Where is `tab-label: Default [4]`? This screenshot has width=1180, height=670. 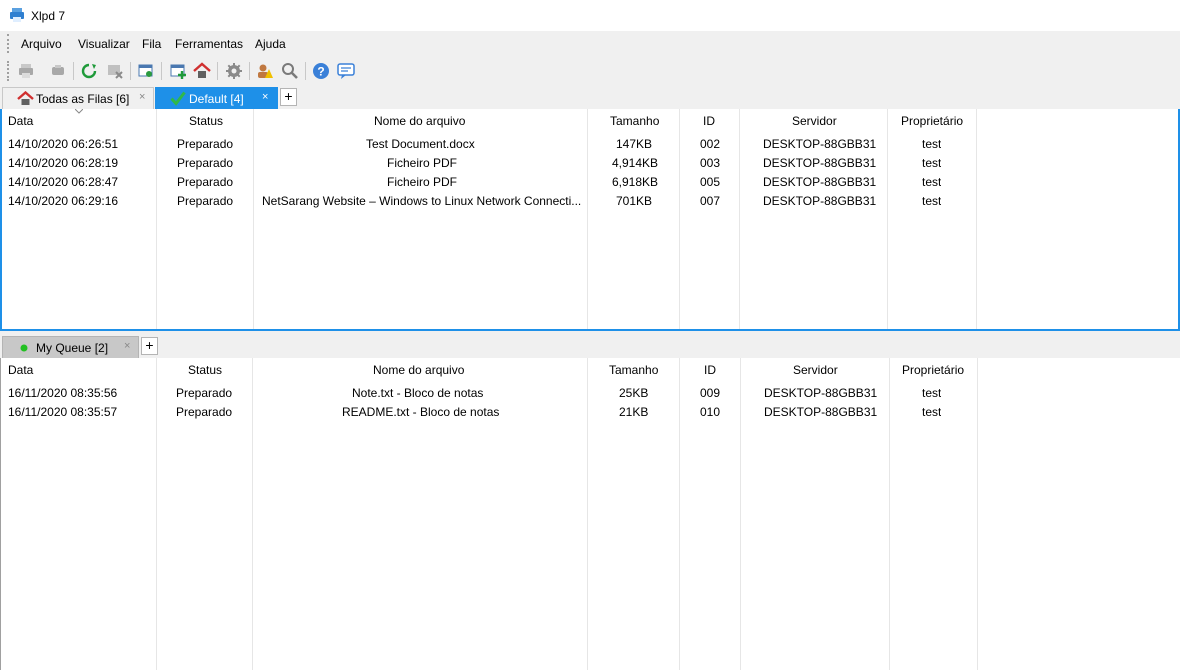 tab-label: Default [4] is located at coordinates (216, 99).